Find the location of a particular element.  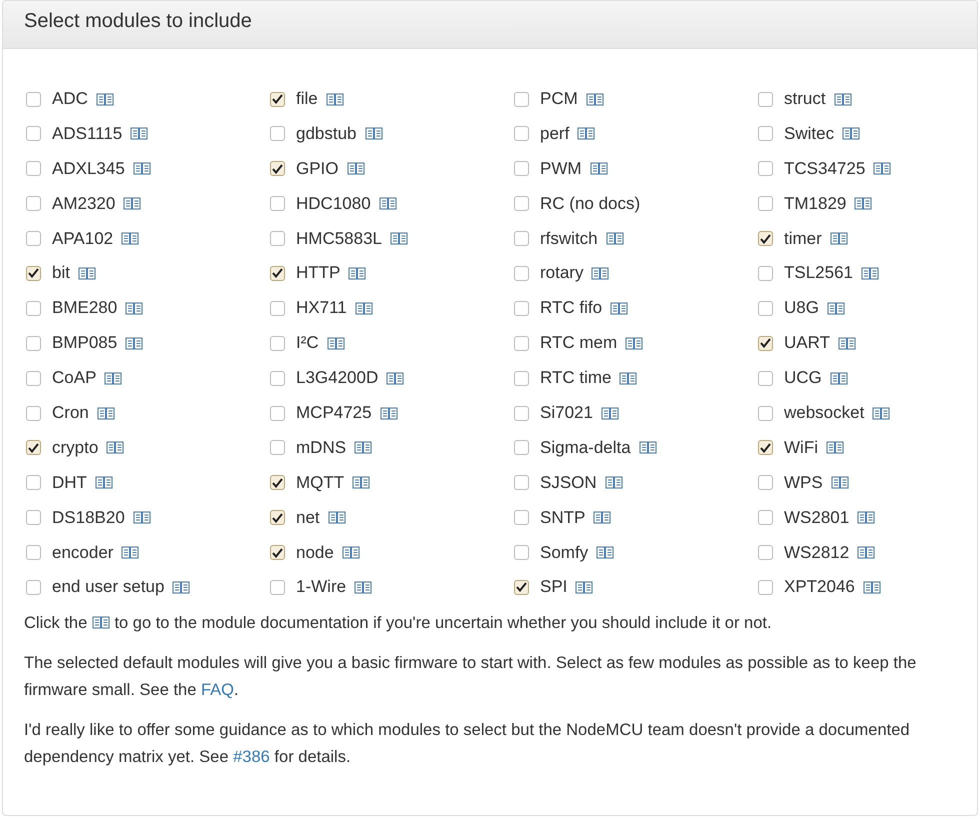

text-link: FAQ is located at coordinates (217, 690).